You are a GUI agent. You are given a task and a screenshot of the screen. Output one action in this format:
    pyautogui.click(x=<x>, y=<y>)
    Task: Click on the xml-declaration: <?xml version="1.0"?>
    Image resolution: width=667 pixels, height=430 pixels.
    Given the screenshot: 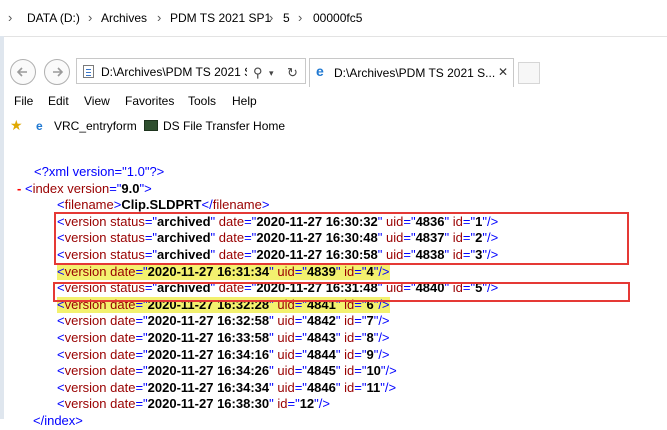 What is the action you would take?
    pyautogui.click(x=99, y=171)
    